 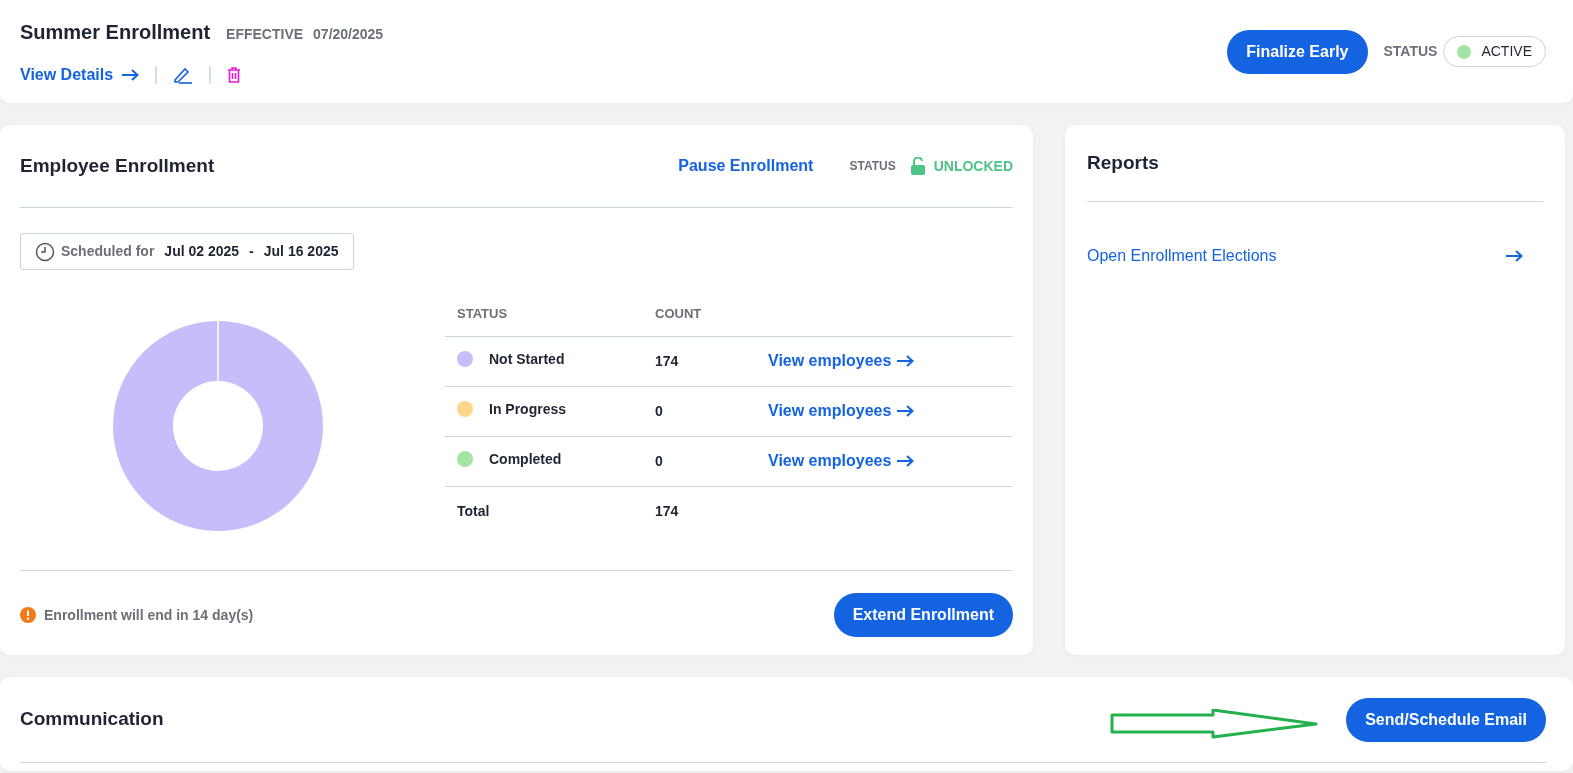 What do you see at coordinates (917, 166) in the screenshot?
I see `lock-icon` at bounding box center [917, 166].